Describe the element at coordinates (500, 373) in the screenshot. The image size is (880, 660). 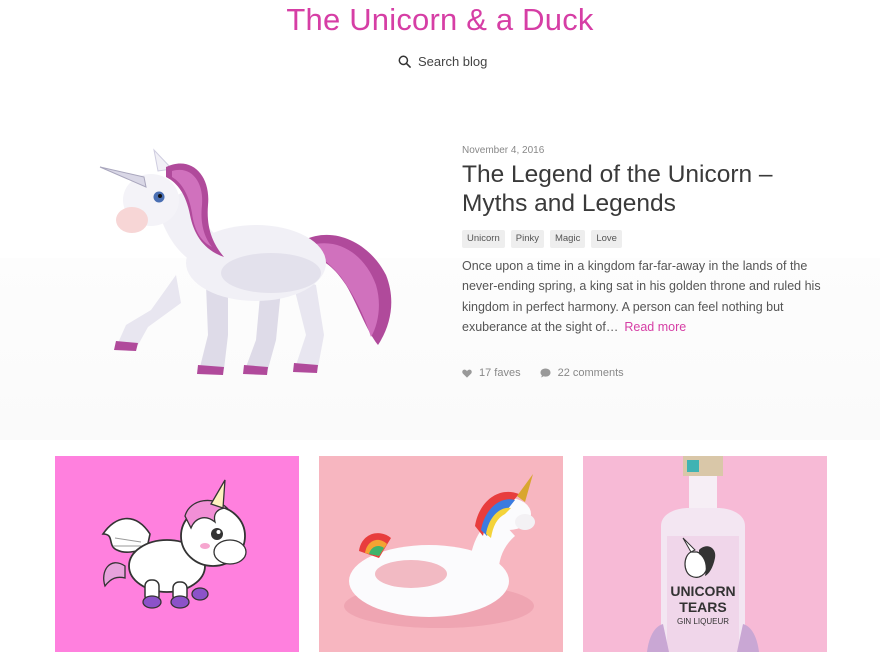
I see `faves-count: 17 faves` at that location.